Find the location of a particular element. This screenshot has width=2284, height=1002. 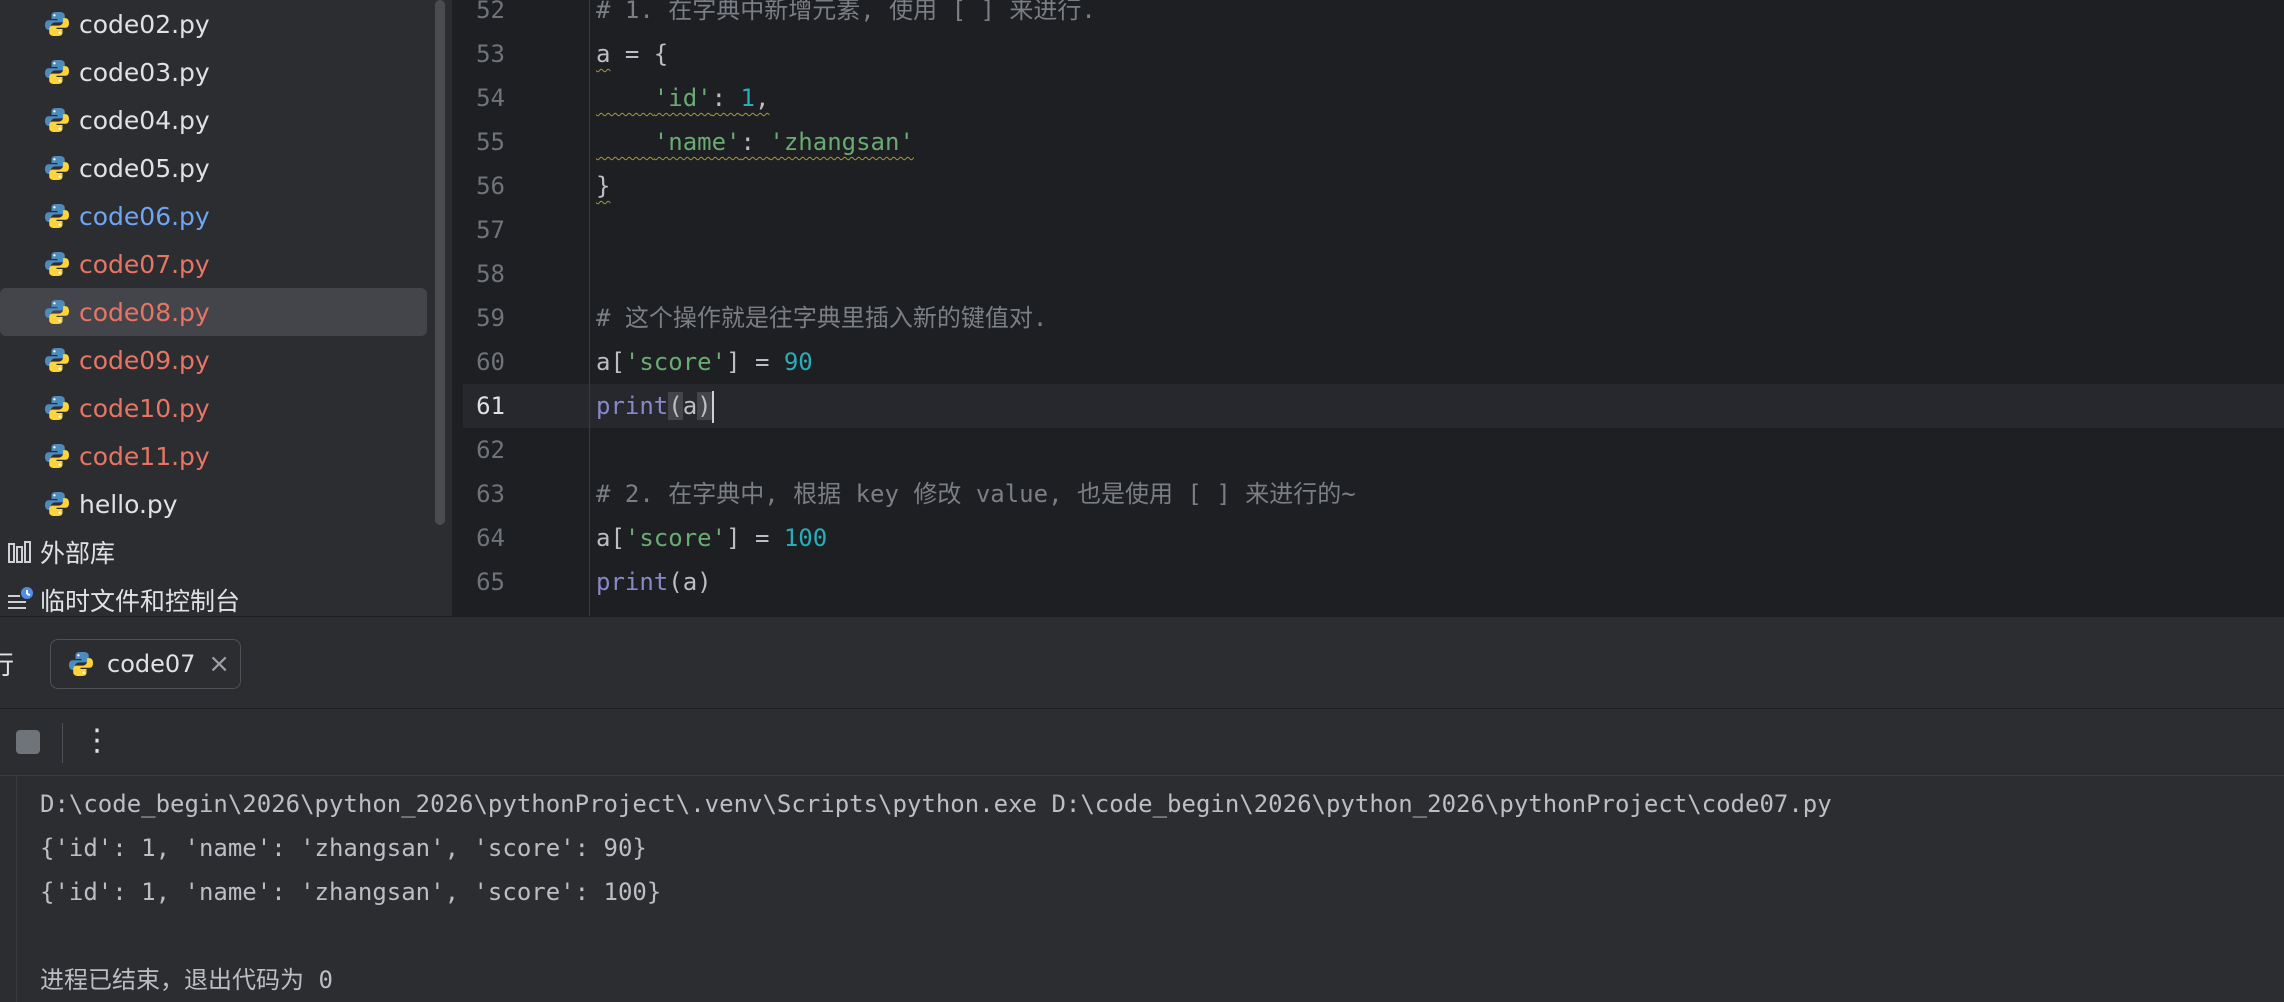

line-number: 53 is located at coordinates (490, 54).